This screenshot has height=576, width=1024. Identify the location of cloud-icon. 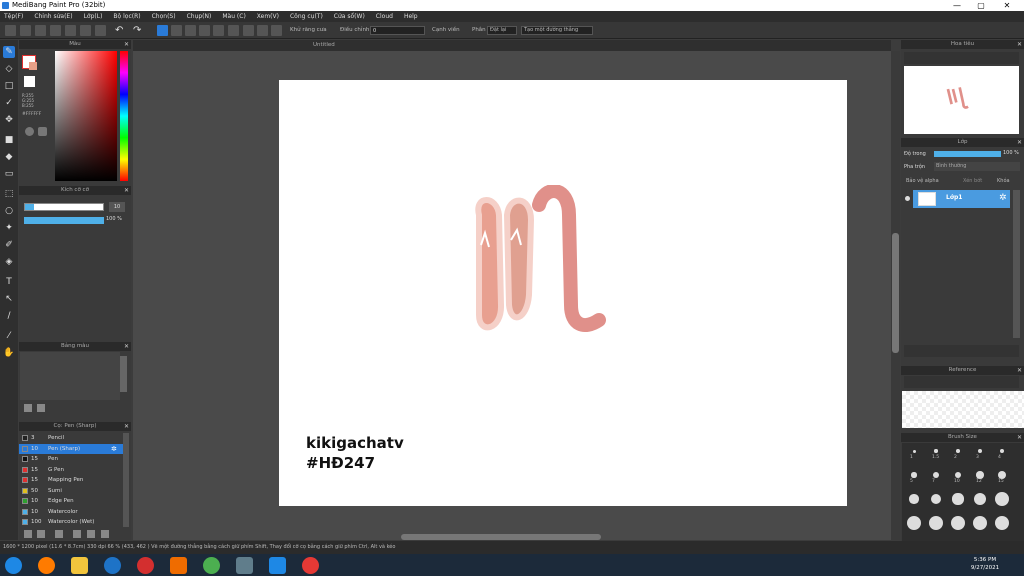
(25, 30).